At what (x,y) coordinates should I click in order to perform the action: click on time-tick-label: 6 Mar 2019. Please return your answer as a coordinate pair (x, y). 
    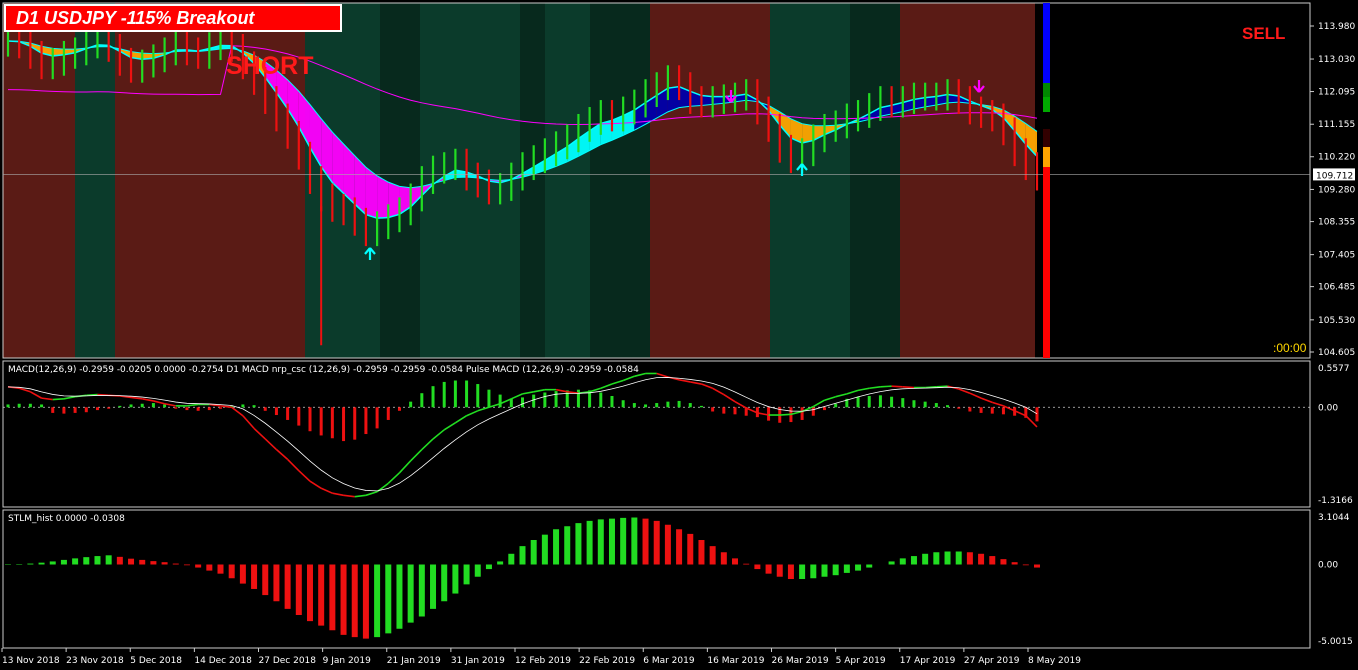
    Looking at the image, I should click on (669, 661).